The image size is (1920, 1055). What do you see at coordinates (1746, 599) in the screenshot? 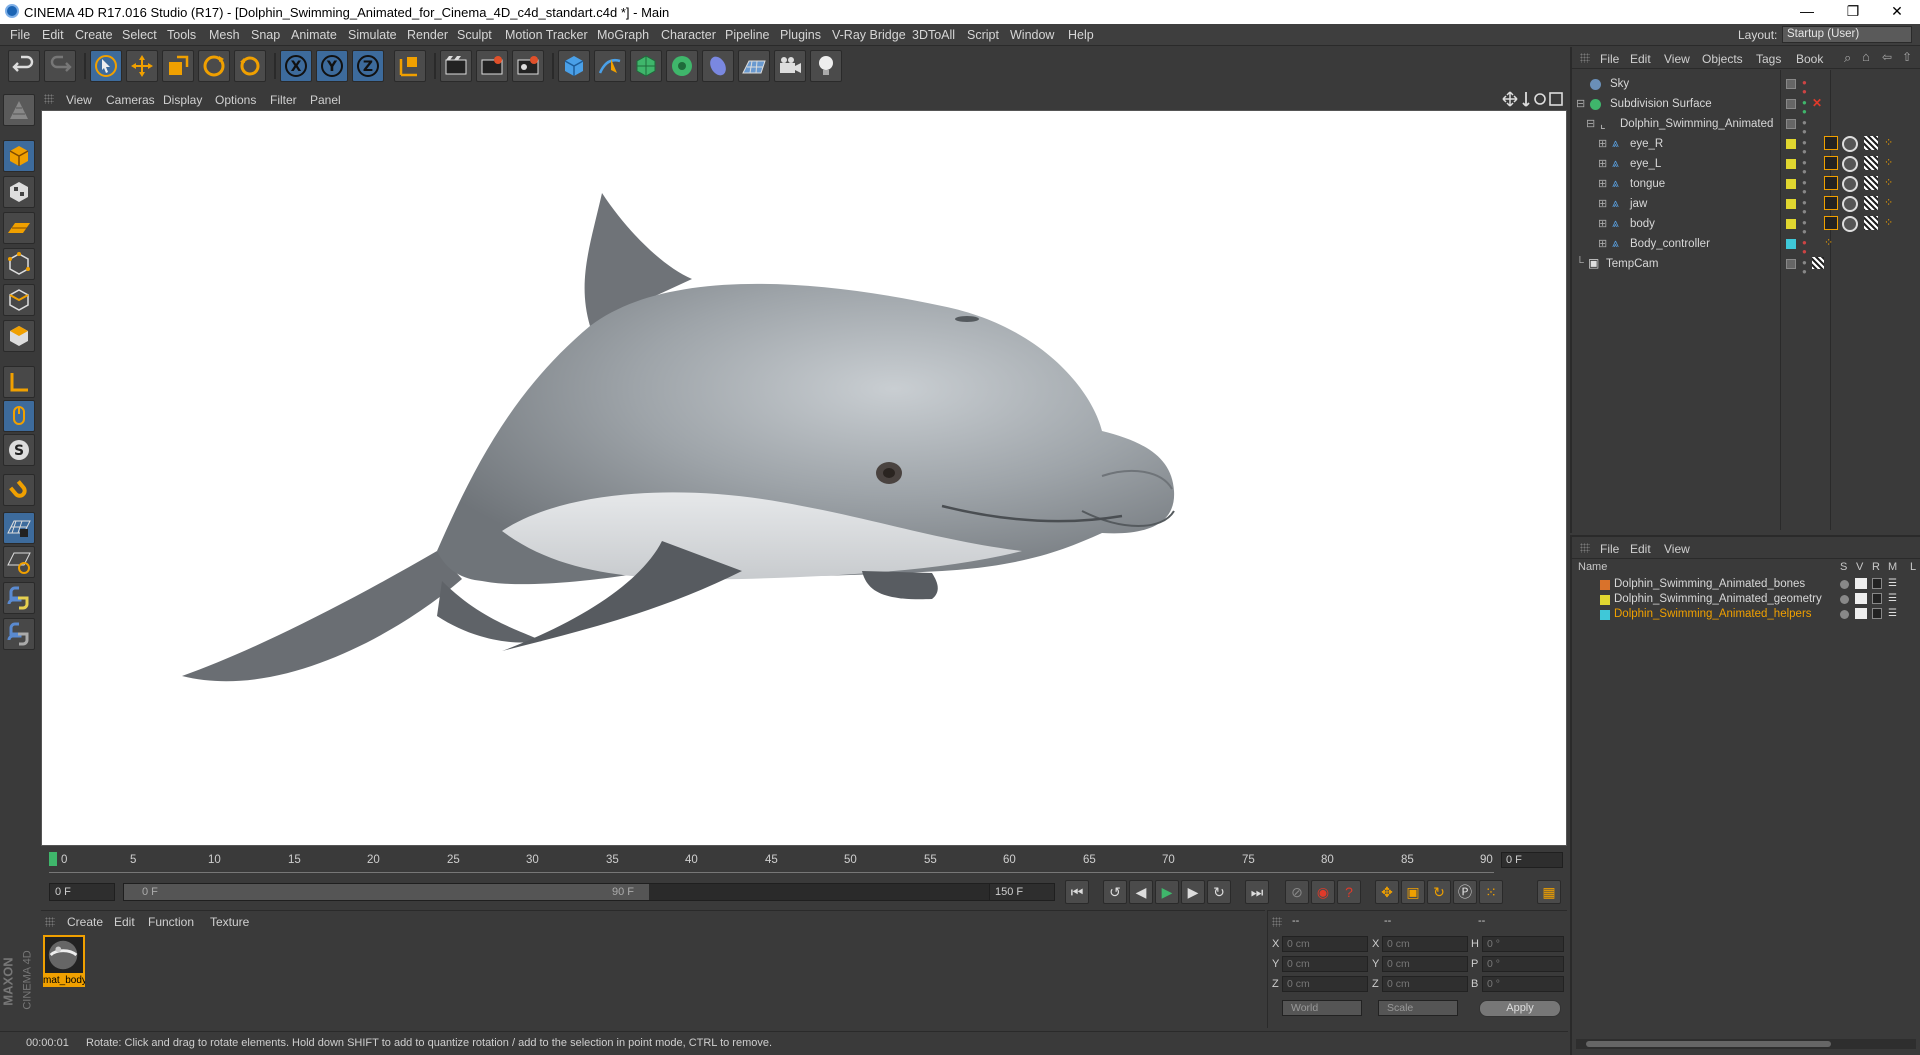
I see `layer-row-geometry: Dolphin_Swimming_Animated_geometry ☰` at bounding box center [1746, 599].